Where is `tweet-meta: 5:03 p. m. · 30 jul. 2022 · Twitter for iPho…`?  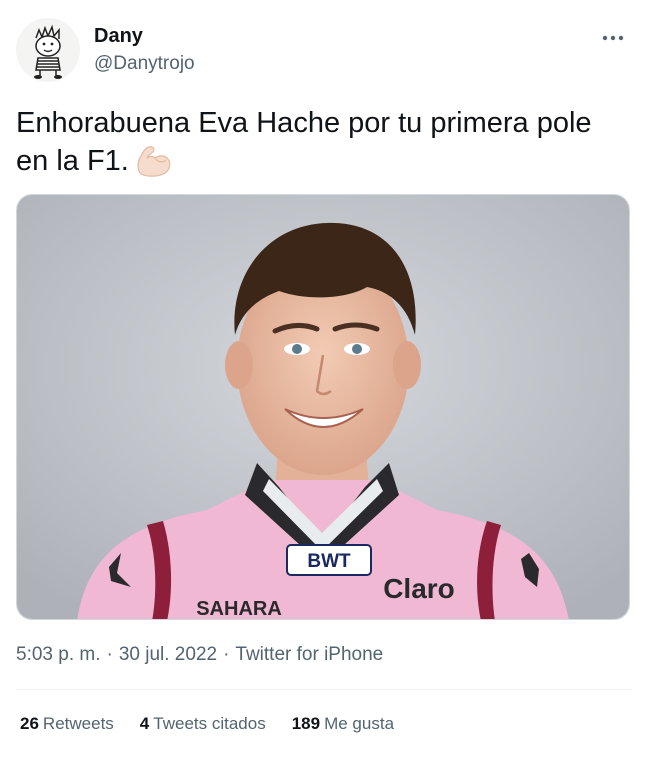 tweet-meta: 5:03 p. m. · 30 jul. 2022 · Twitter for iPho… is located at coordinates (199, 655).